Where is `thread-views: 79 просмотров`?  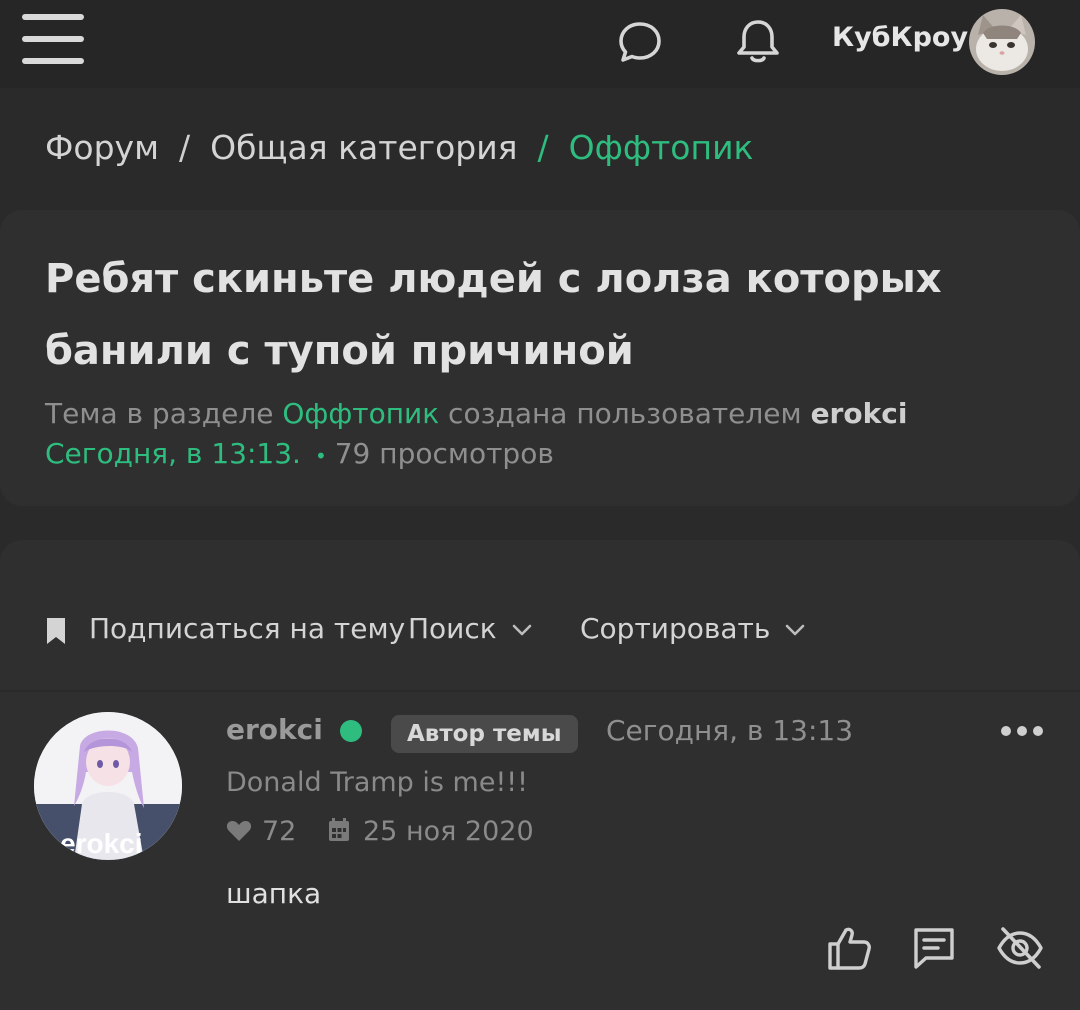
thread-views: 79 просмотров is located at coordinates (444, 453).